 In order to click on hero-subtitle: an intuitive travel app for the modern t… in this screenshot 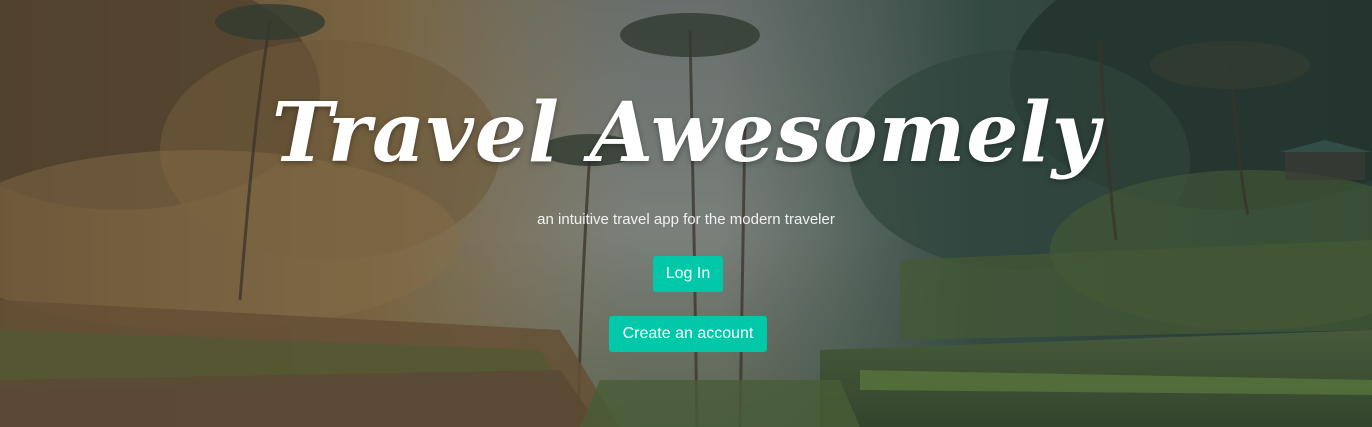, I will do `click(686, 219)`.